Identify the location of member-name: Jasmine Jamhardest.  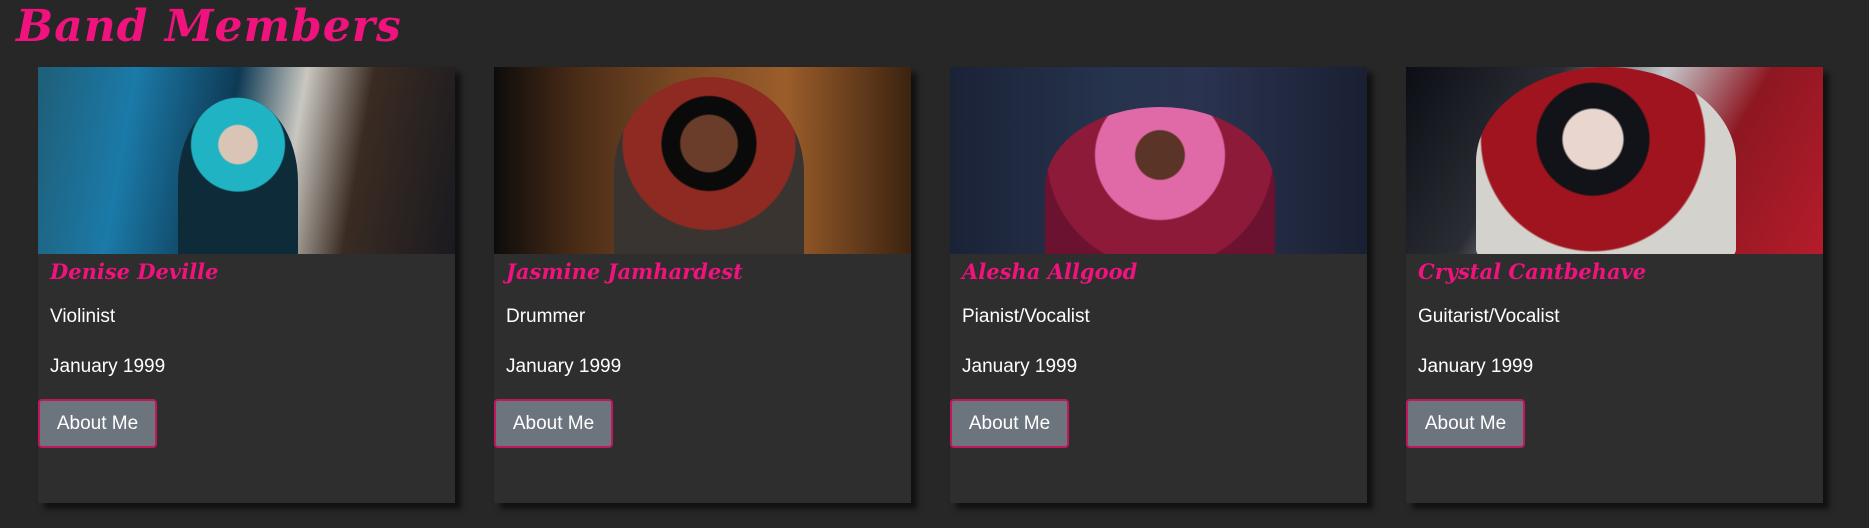
(624, 271).